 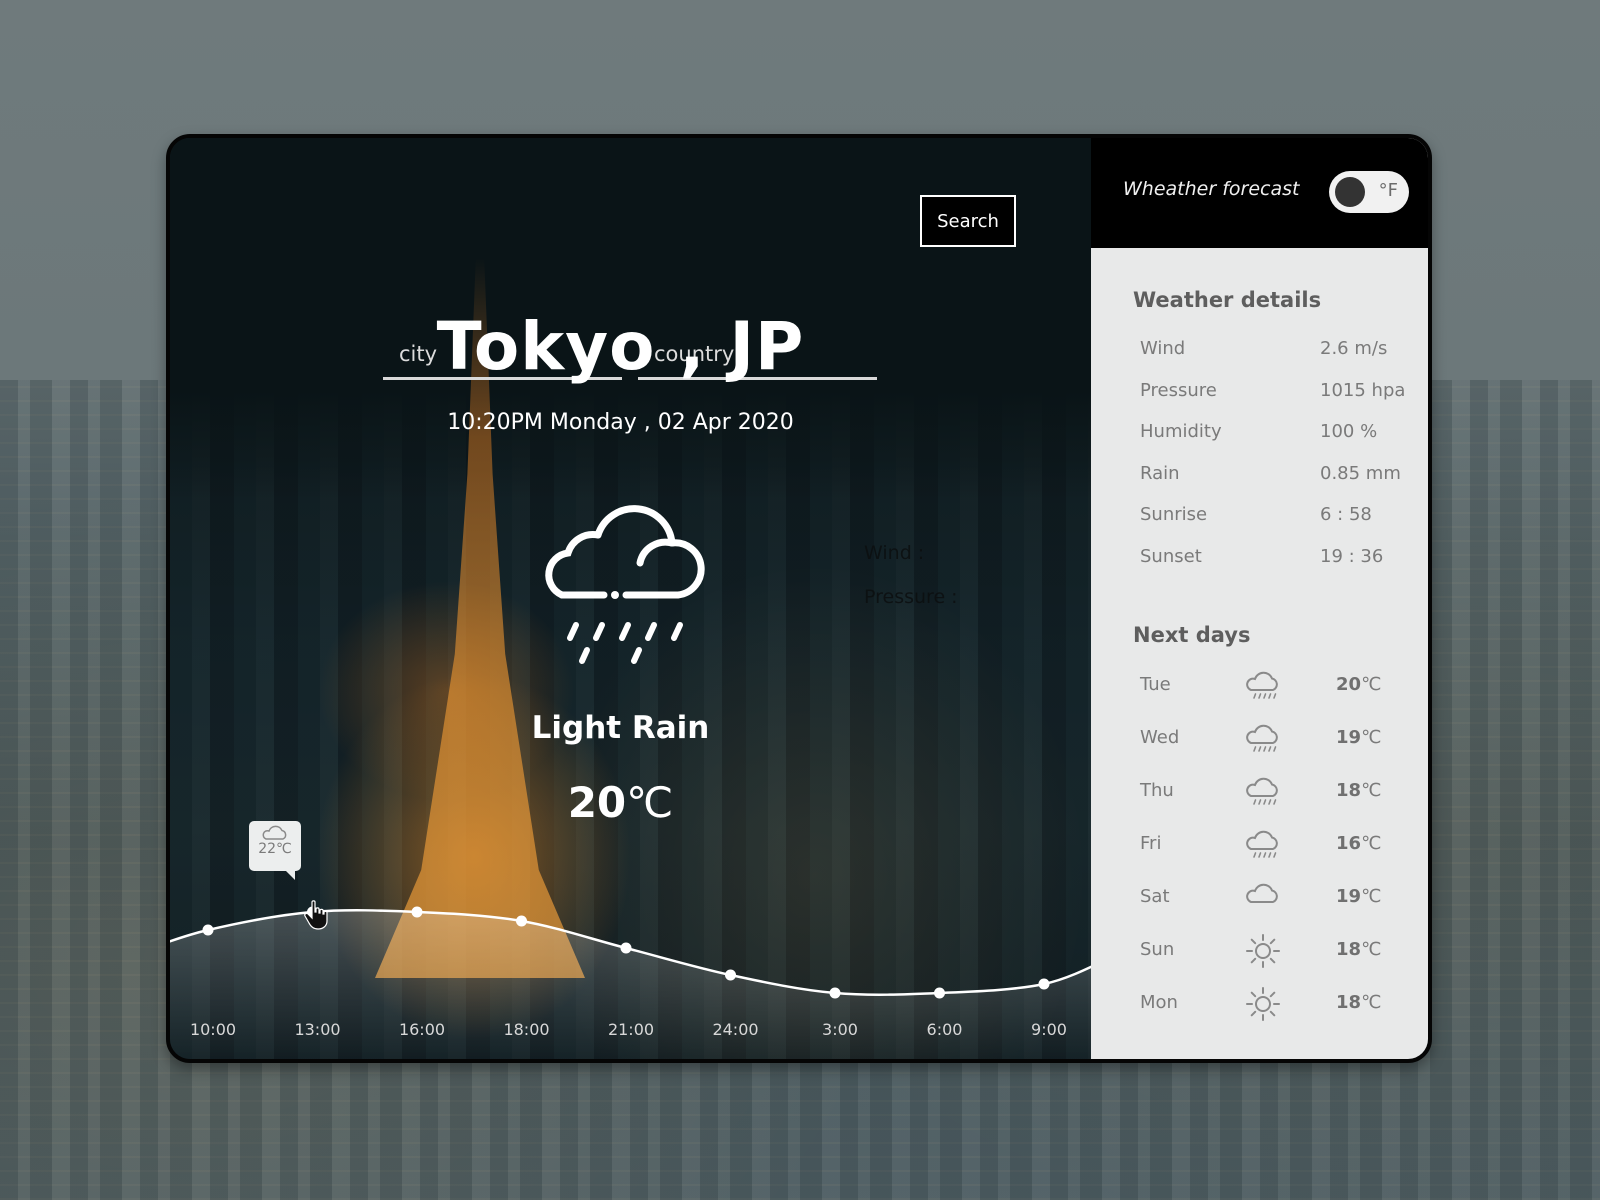 What do you see at coordinates (213, 1029) in the screenshot?
I see `x-tick-label: 10:00` at bounding box center [213, 1029].